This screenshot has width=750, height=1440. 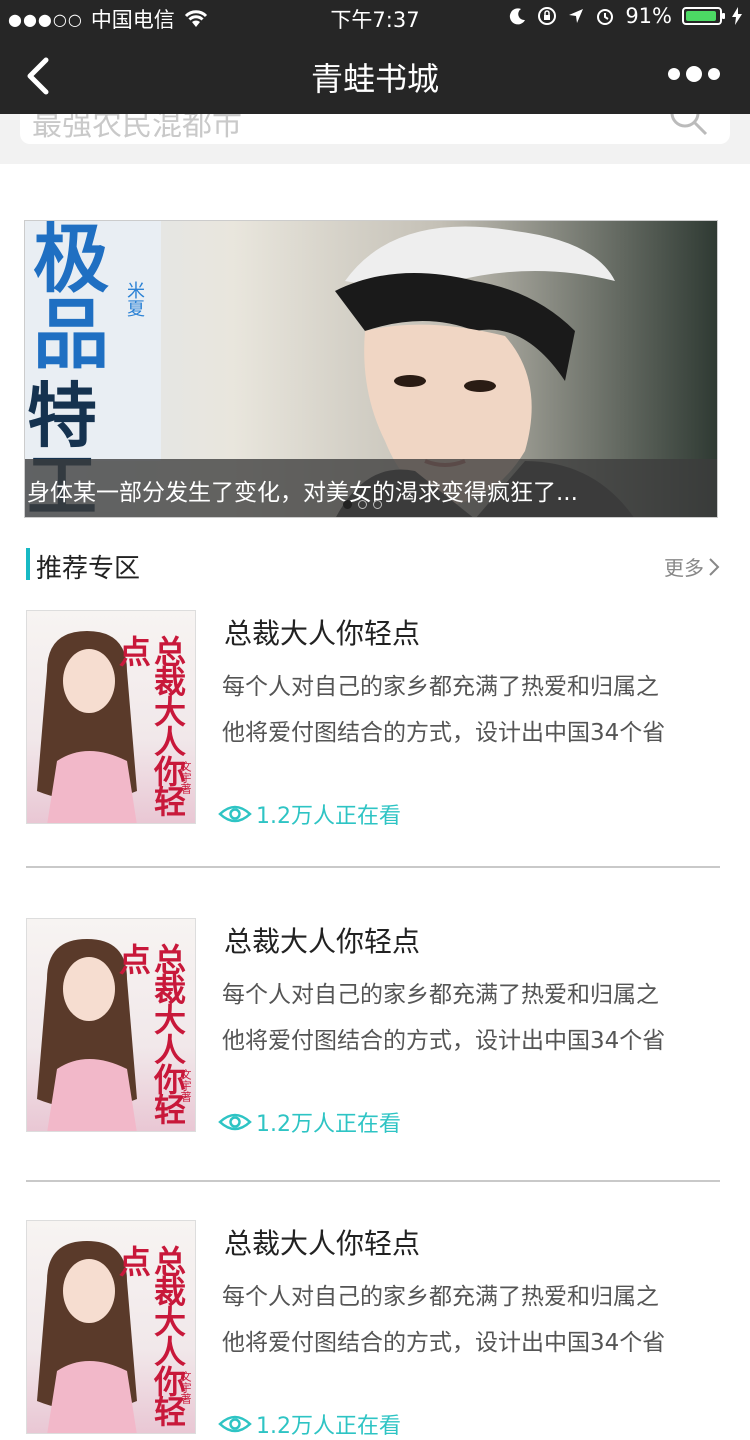 I want to click on alarm-icon, so click(x=605, y=17).